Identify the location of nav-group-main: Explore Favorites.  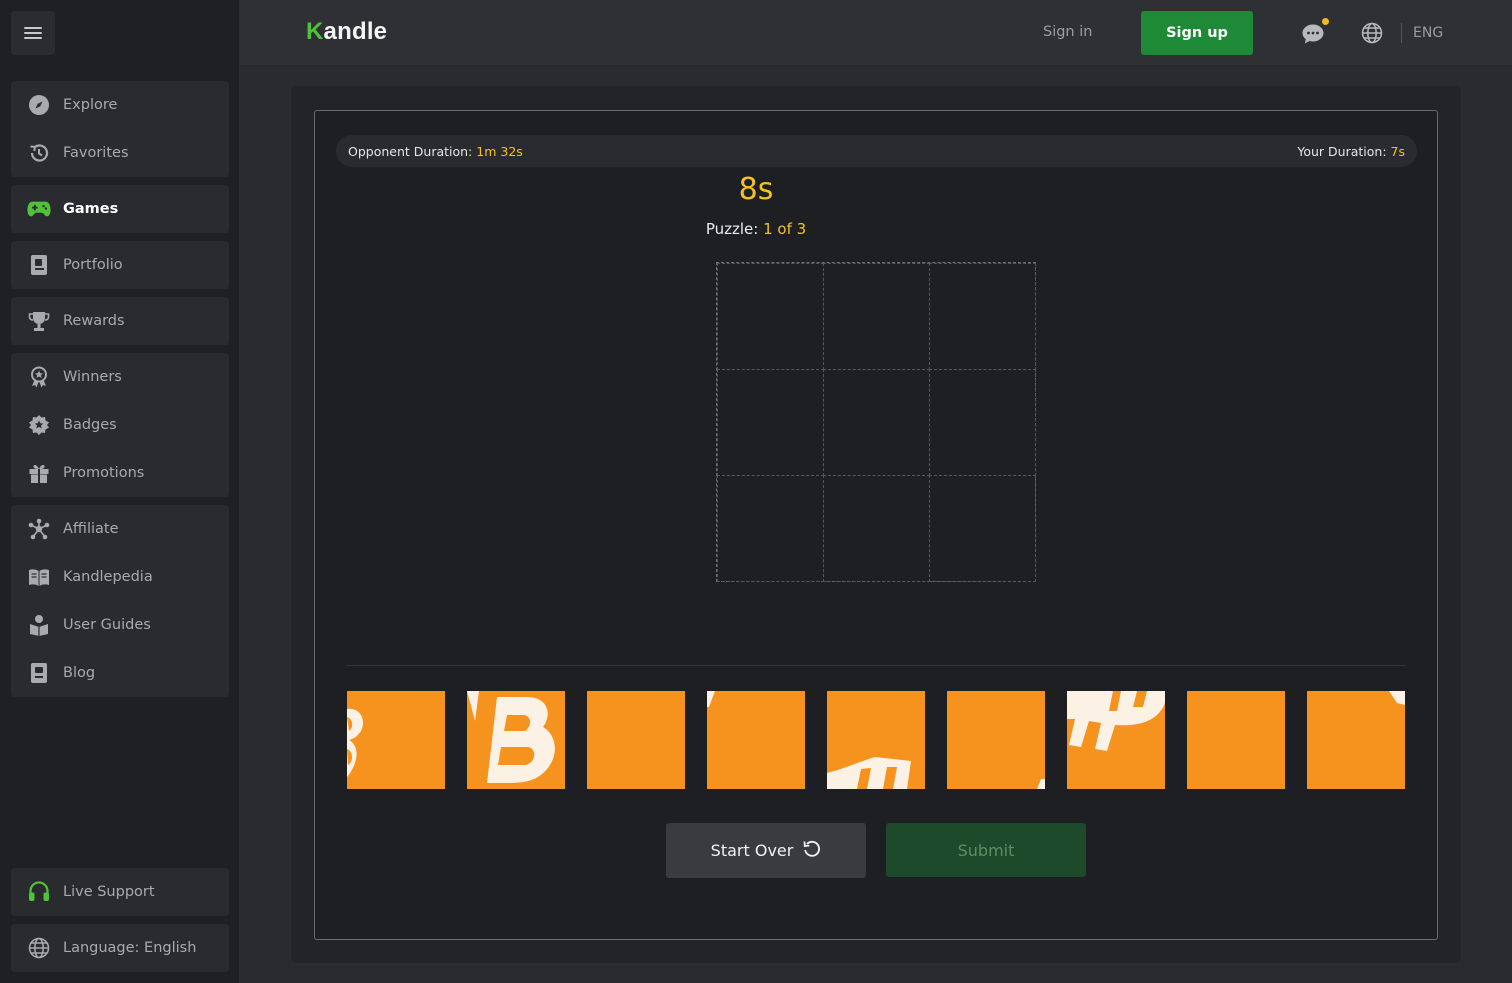
(120, 129).